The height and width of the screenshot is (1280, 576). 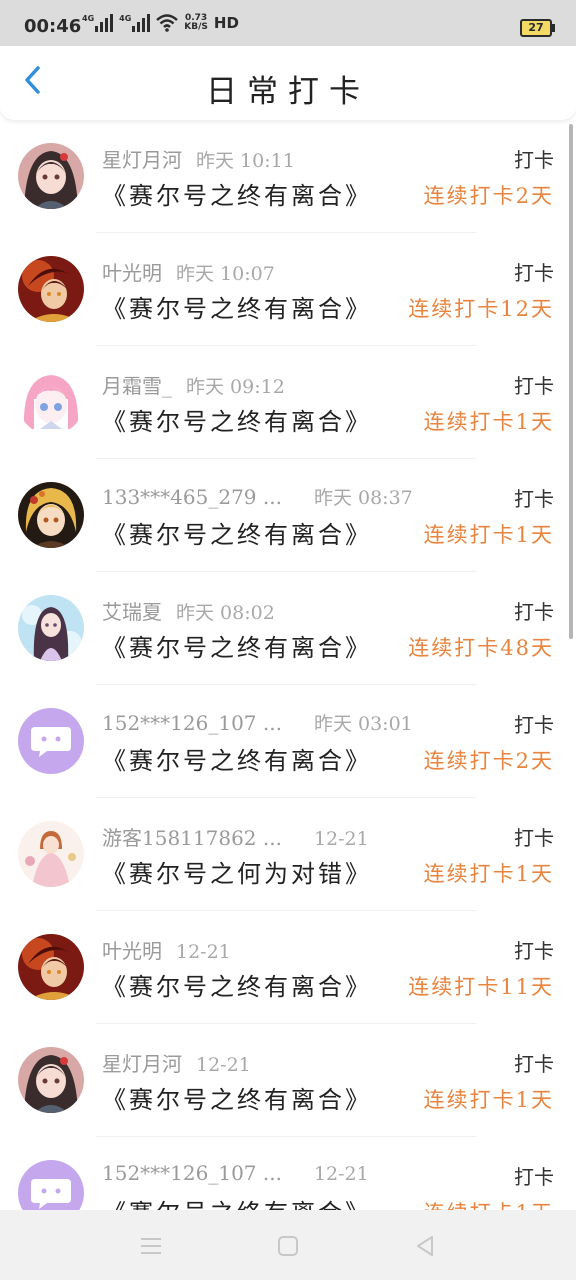 I want to click on app-header: 日常打卡, so click(x=288, y=83).